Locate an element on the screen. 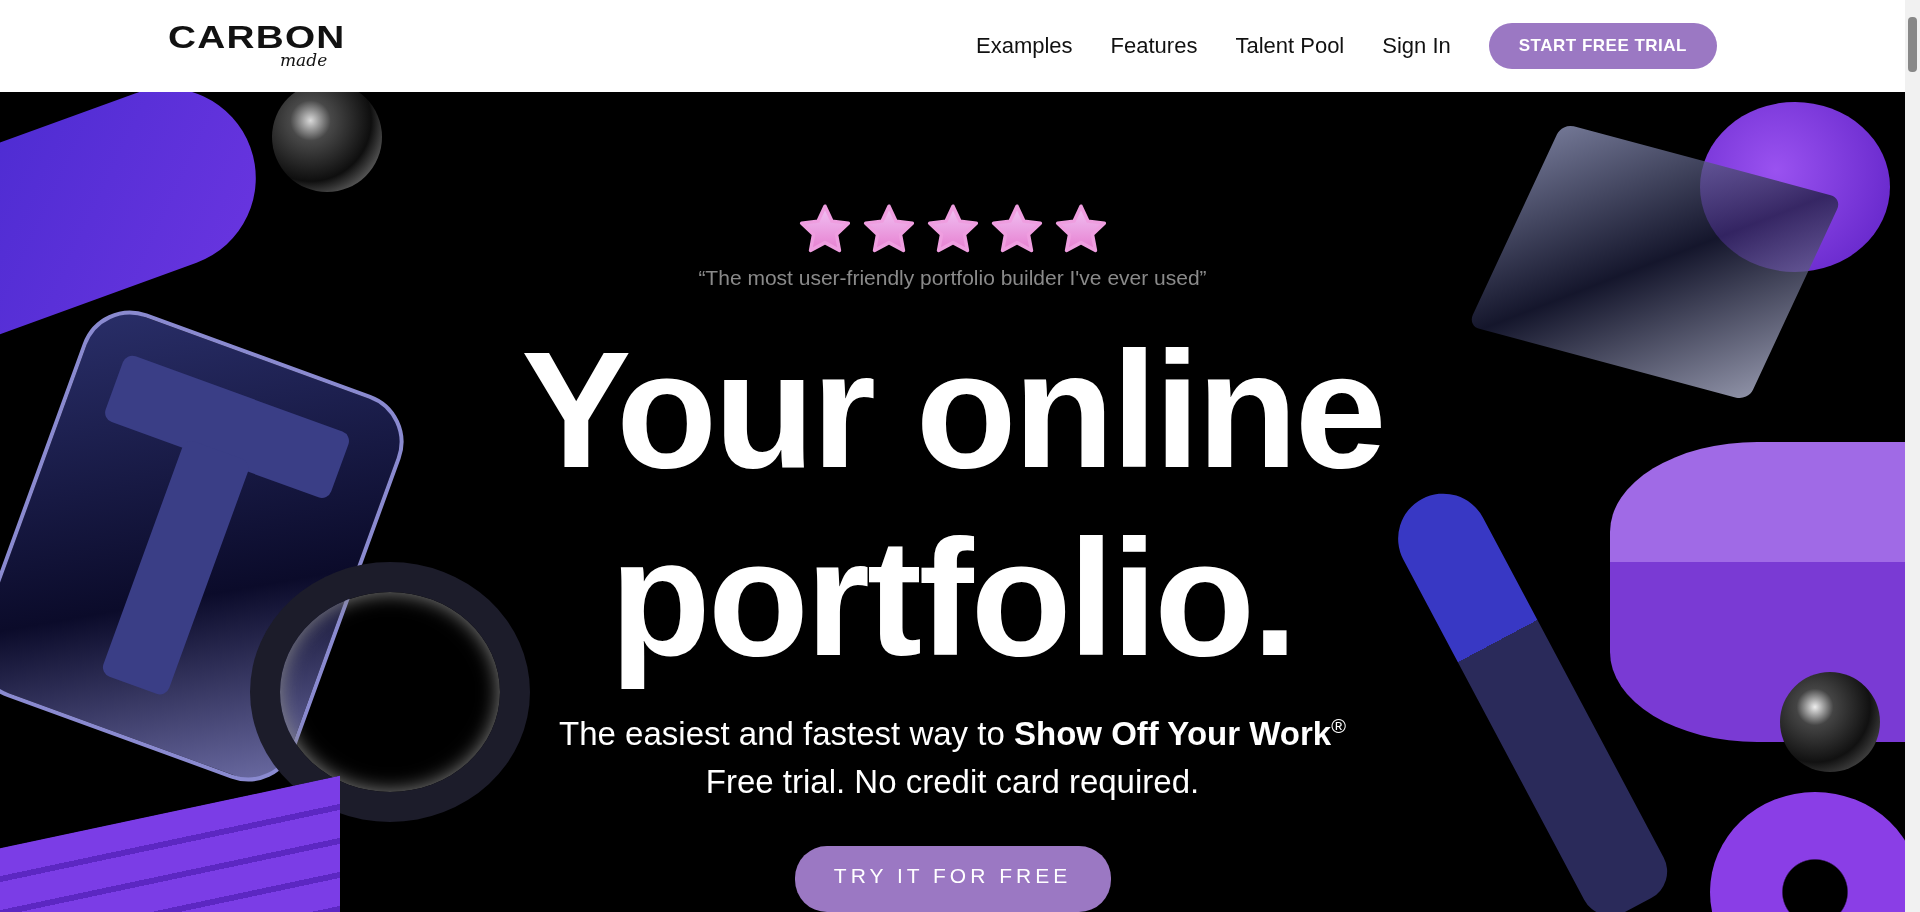 Image resolution: width=1920 pixels, height=912 pixels. start-trial-button: START FREE TRIAL is located at coordinates (1602, 46).